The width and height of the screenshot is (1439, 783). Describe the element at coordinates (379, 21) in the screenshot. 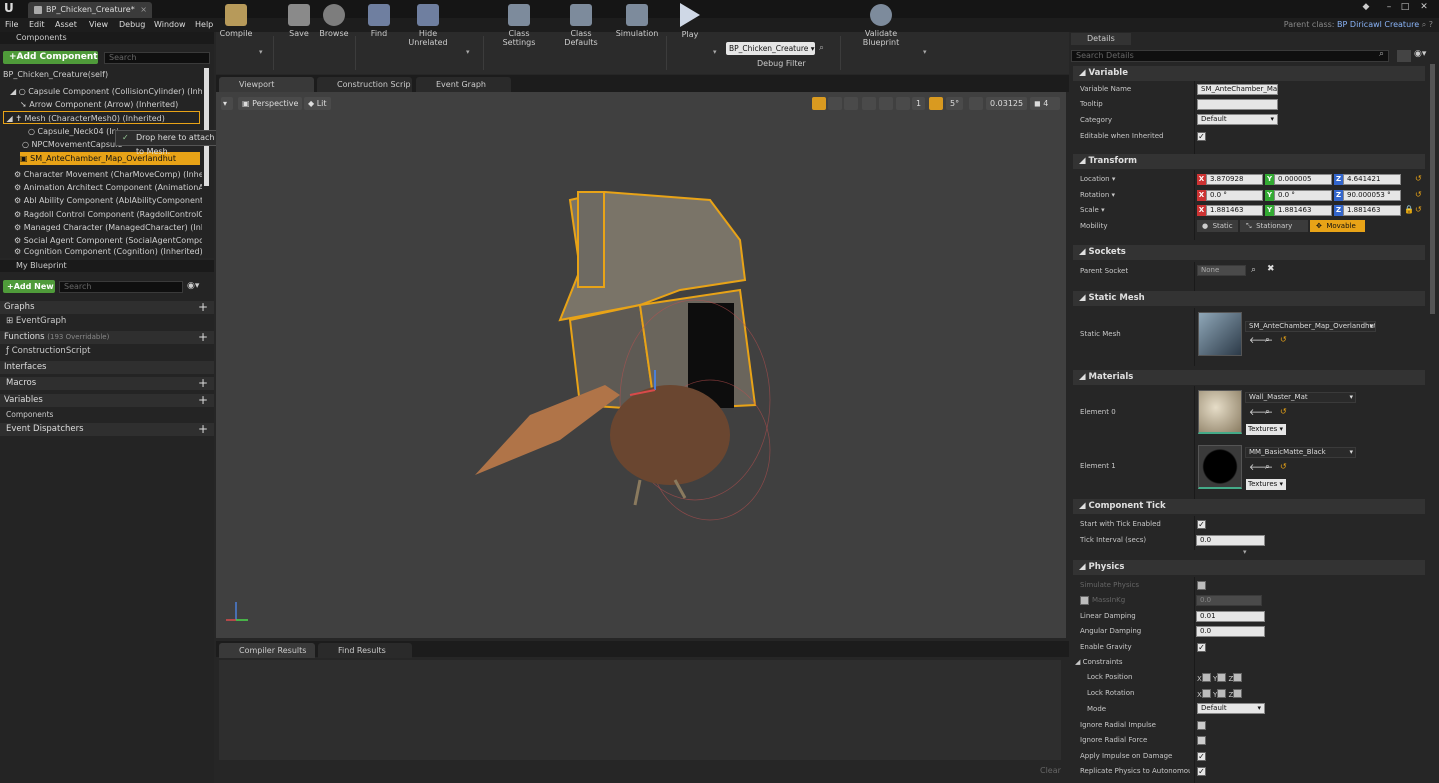

I see `find-button: Find` at that location.